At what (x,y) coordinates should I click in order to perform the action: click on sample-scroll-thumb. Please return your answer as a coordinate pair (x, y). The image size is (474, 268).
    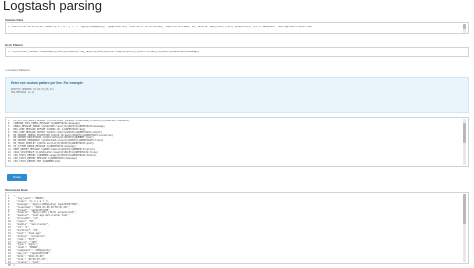
    Looking at the image, I should click on (464, 26).